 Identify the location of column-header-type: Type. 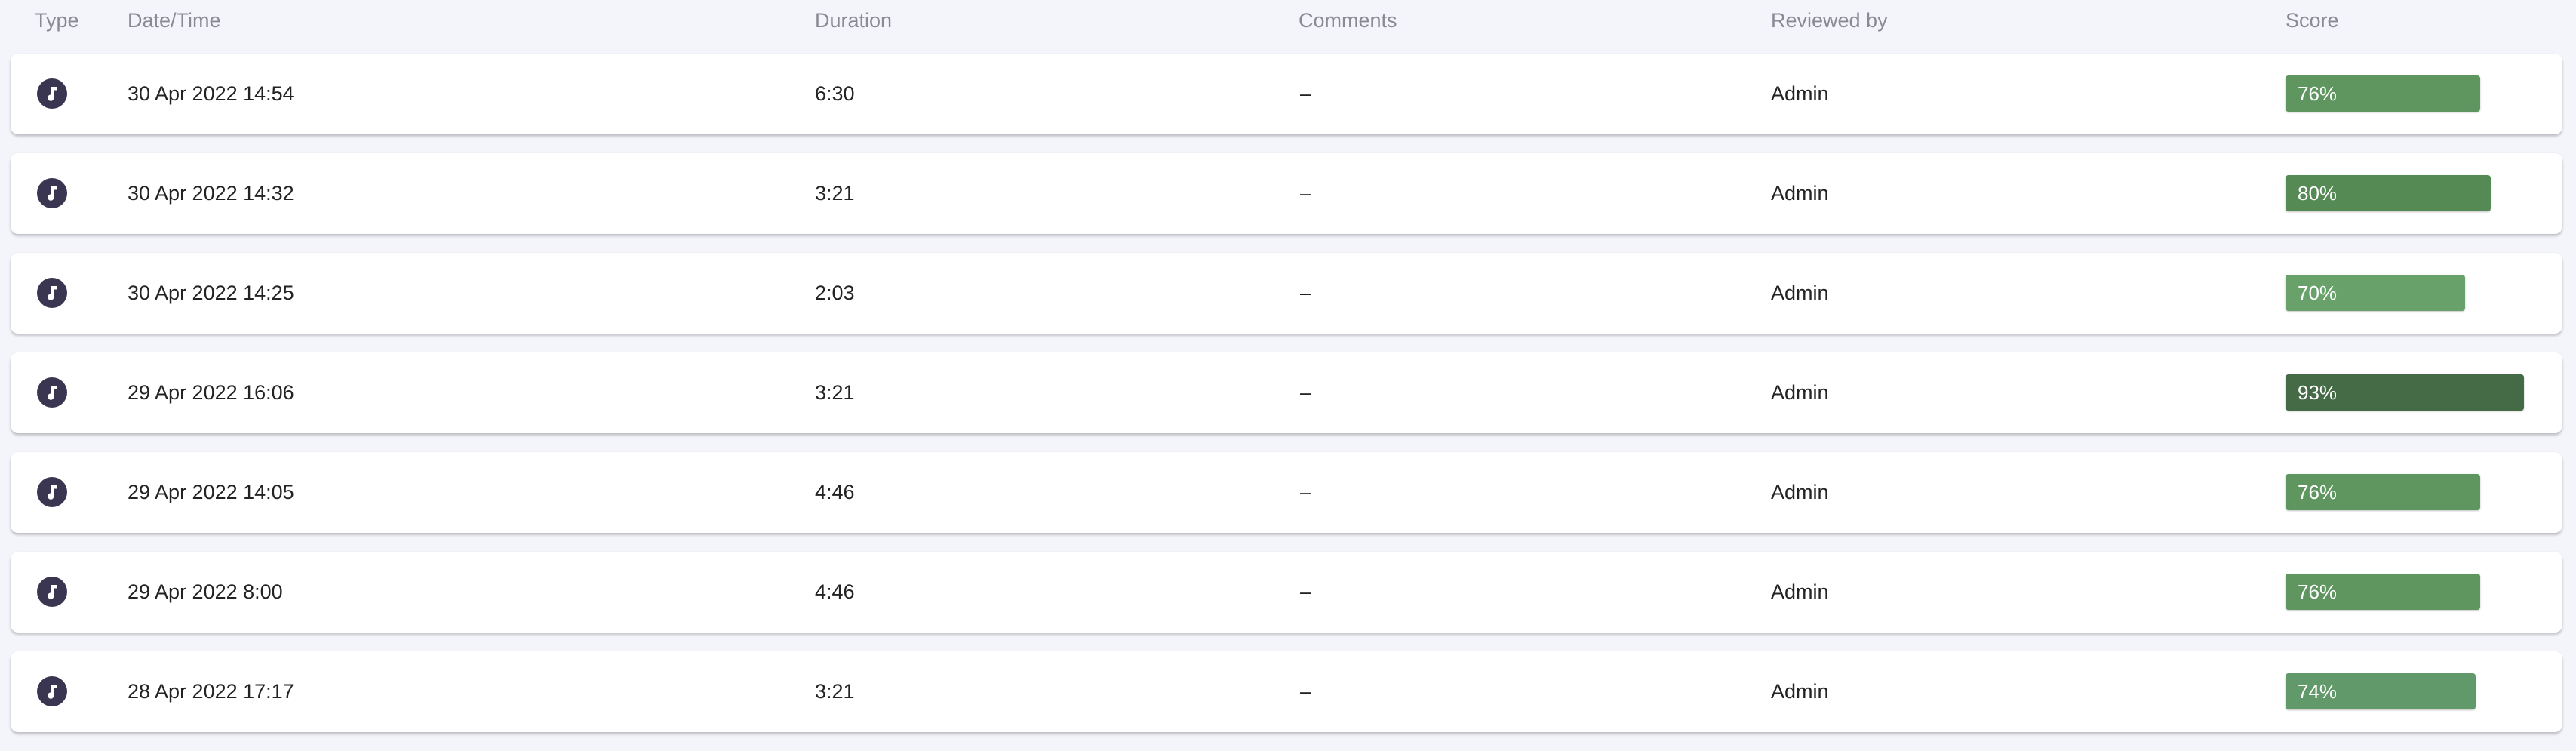
(57, 20).